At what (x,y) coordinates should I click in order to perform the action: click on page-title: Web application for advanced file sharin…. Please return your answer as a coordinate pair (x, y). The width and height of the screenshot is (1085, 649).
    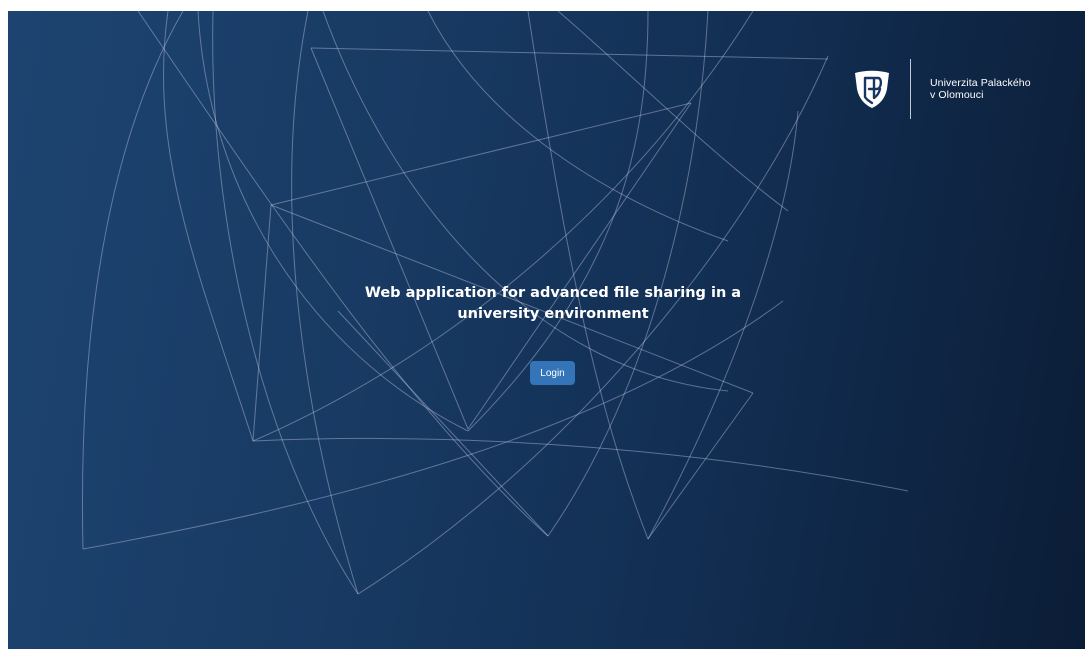
    Looking at the image, I should click on (553, 303).